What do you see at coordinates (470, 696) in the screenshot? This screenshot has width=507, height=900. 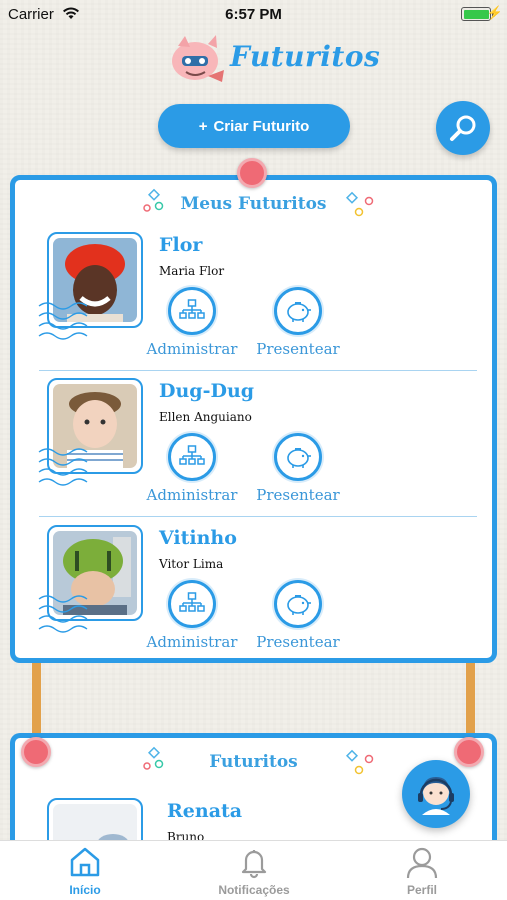 I see `pole-right` at bounding box center [470, 696].